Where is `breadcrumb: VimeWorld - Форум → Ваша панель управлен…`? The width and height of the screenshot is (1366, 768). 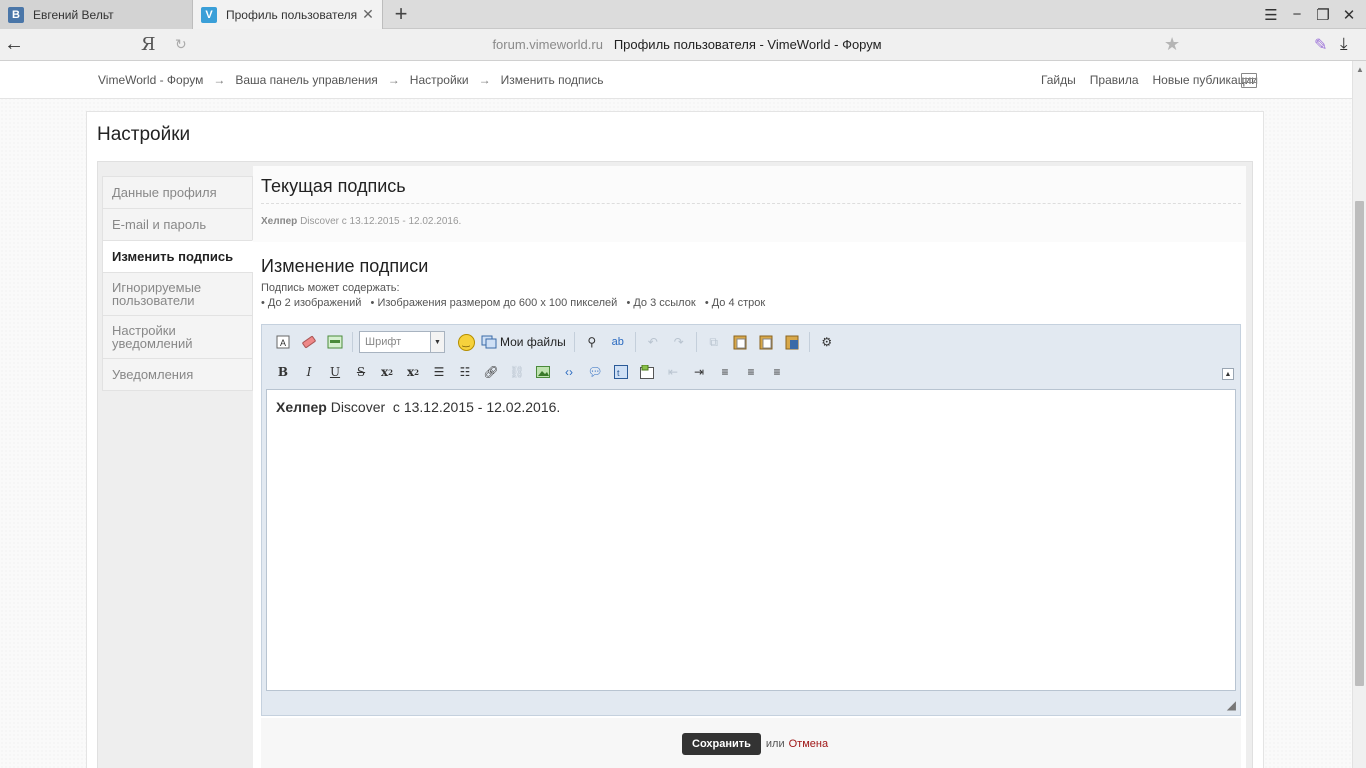 breadcrumb: VimeWorld - Форум → Ваша панель управлен… is located at coordinates (350, 80).